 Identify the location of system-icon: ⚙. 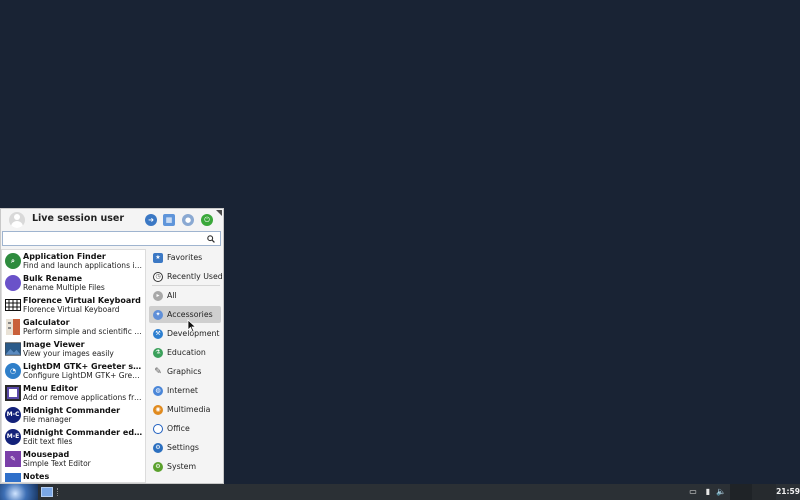
(158, 467).